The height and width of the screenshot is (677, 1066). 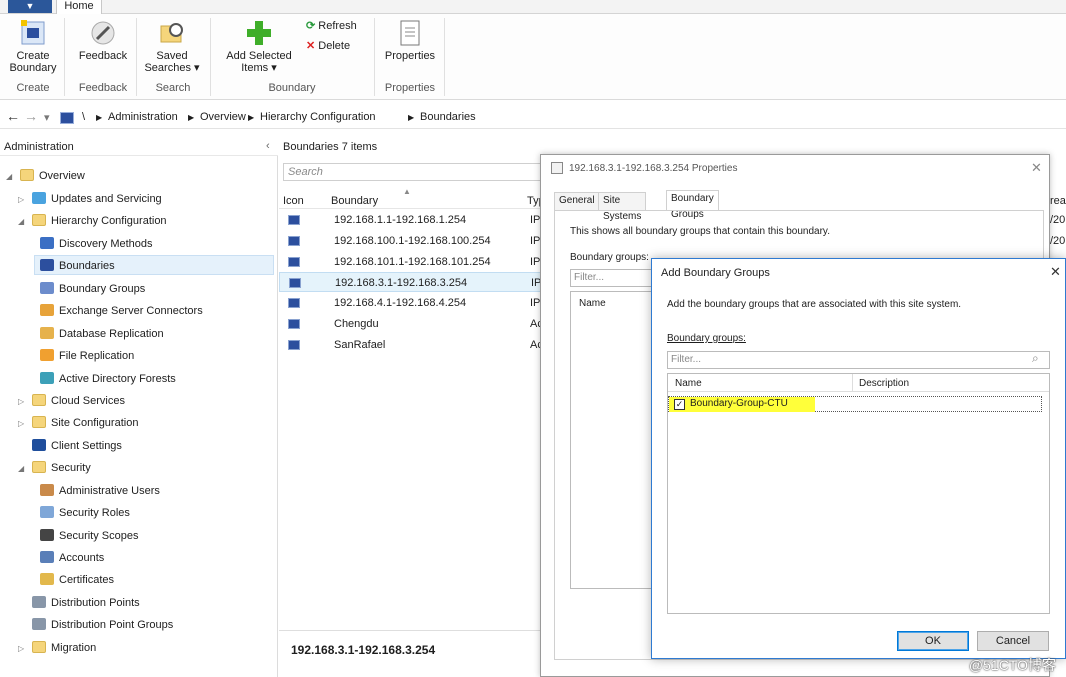 I want to click on ok-button: OK, so click(x=933, y=641).